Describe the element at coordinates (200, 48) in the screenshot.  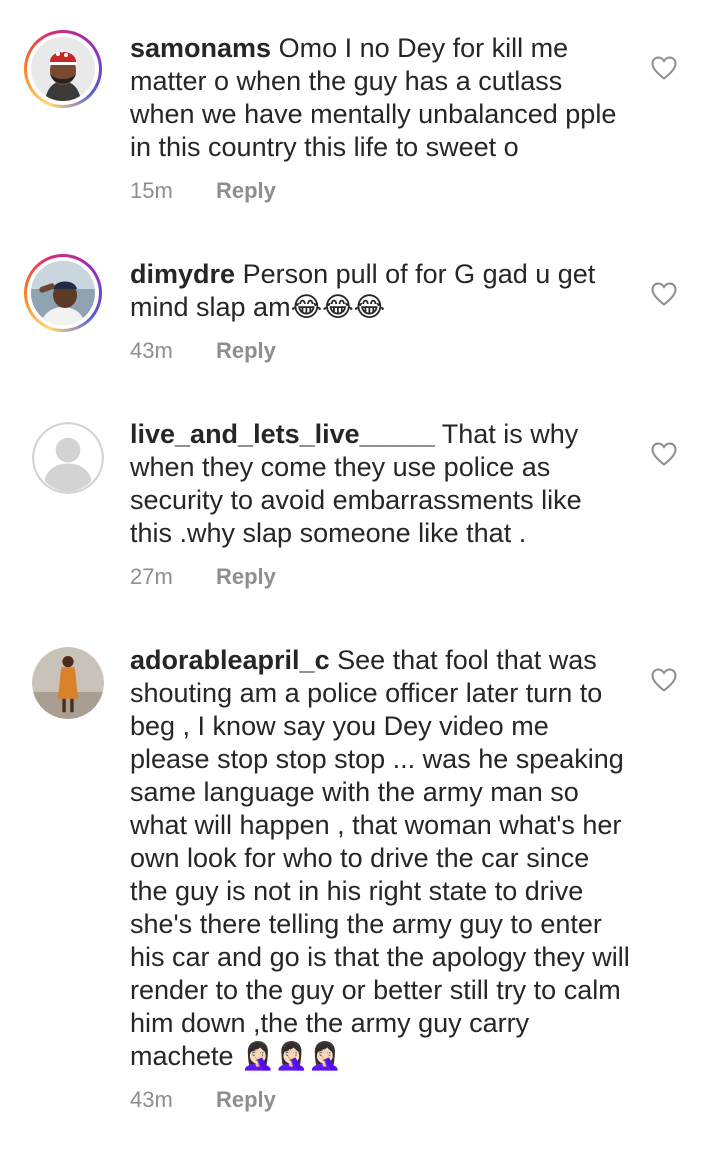
I see `comment-username: samonams` at that location.